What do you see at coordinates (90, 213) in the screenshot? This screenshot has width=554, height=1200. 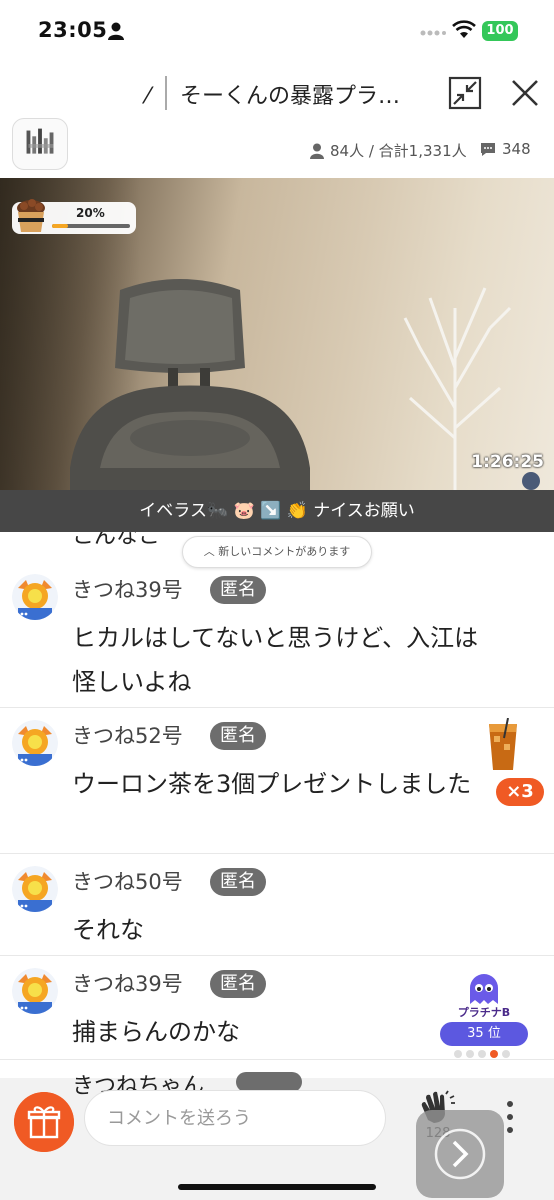 I see `gift-progress-label: 20%` at bounding box center [90, 213].